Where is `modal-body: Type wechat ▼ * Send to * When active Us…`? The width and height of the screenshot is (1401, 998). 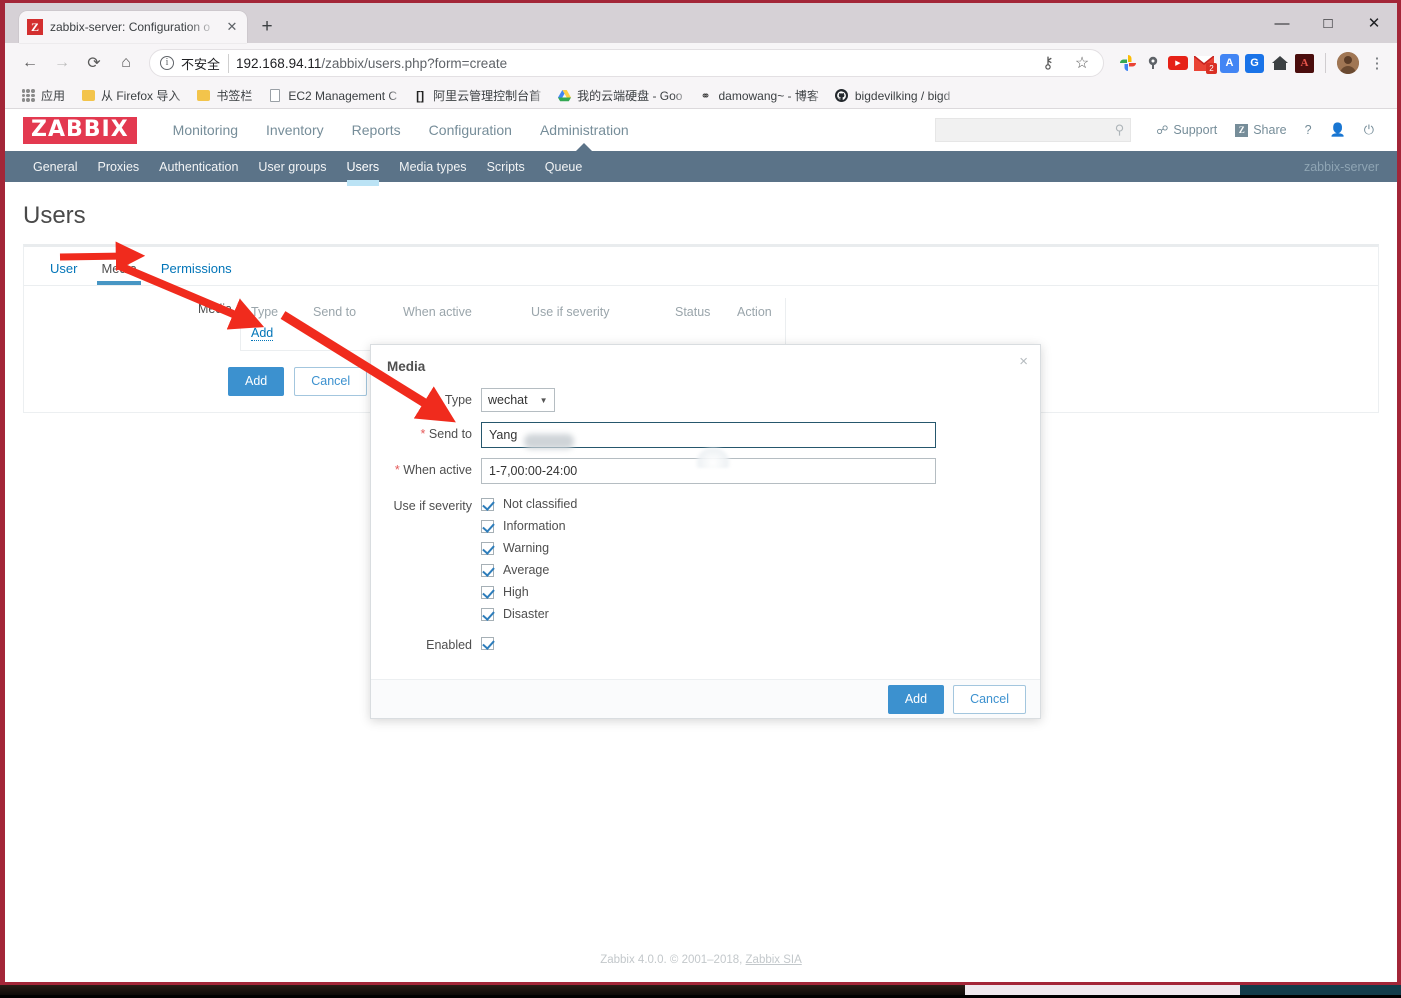
modal-body: Type wechat ▼ * Send to * When active Us… is located at coordinates (705, 515).